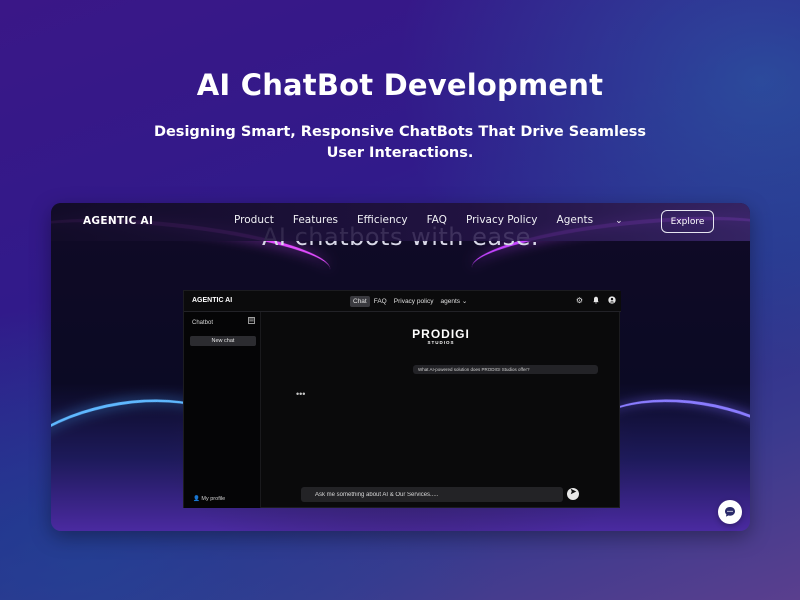  I want to click on nav-link-privacy-policy: Privacy Policy, so click(502, 220).